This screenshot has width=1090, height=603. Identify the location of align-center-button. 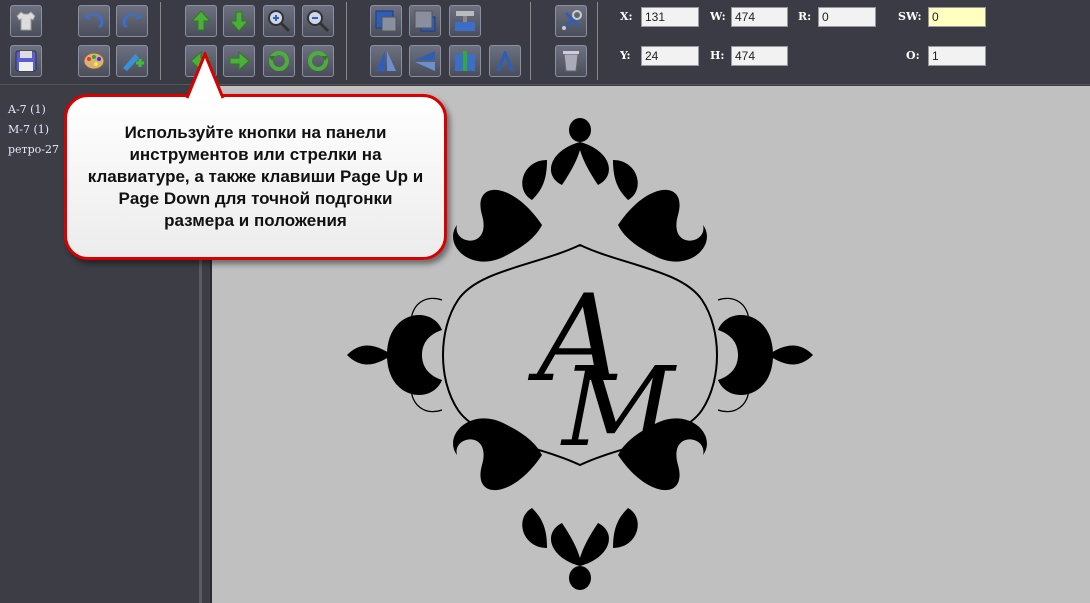
(465, 21).